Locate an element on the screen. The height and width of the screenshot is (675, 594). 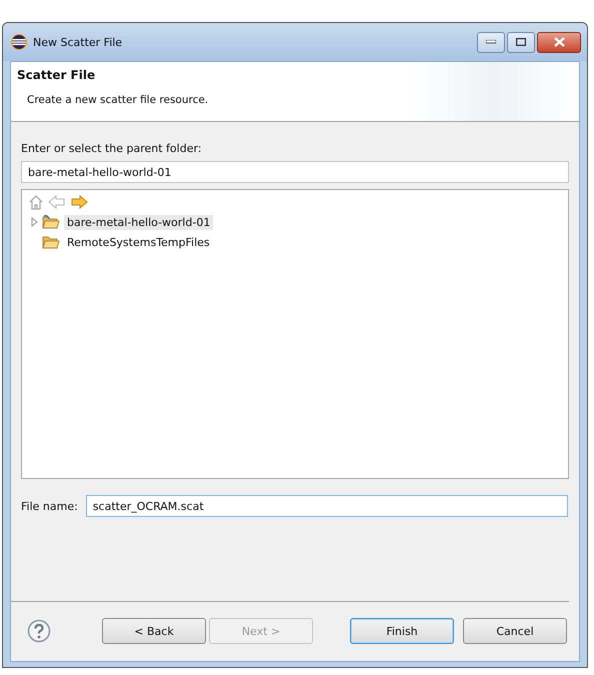
dialog-button: Finish is located at coordinates (402, 631).